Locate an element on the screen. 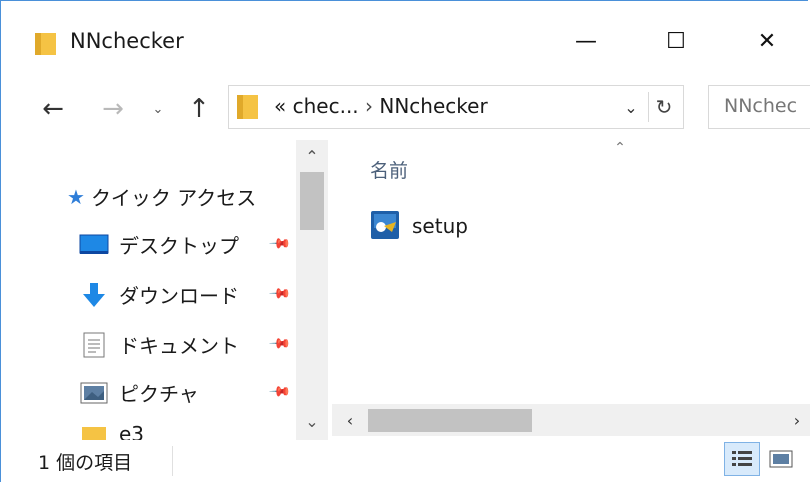 This screenshot has height=482, width=810. download-icon is located at coordinates (94, 295).